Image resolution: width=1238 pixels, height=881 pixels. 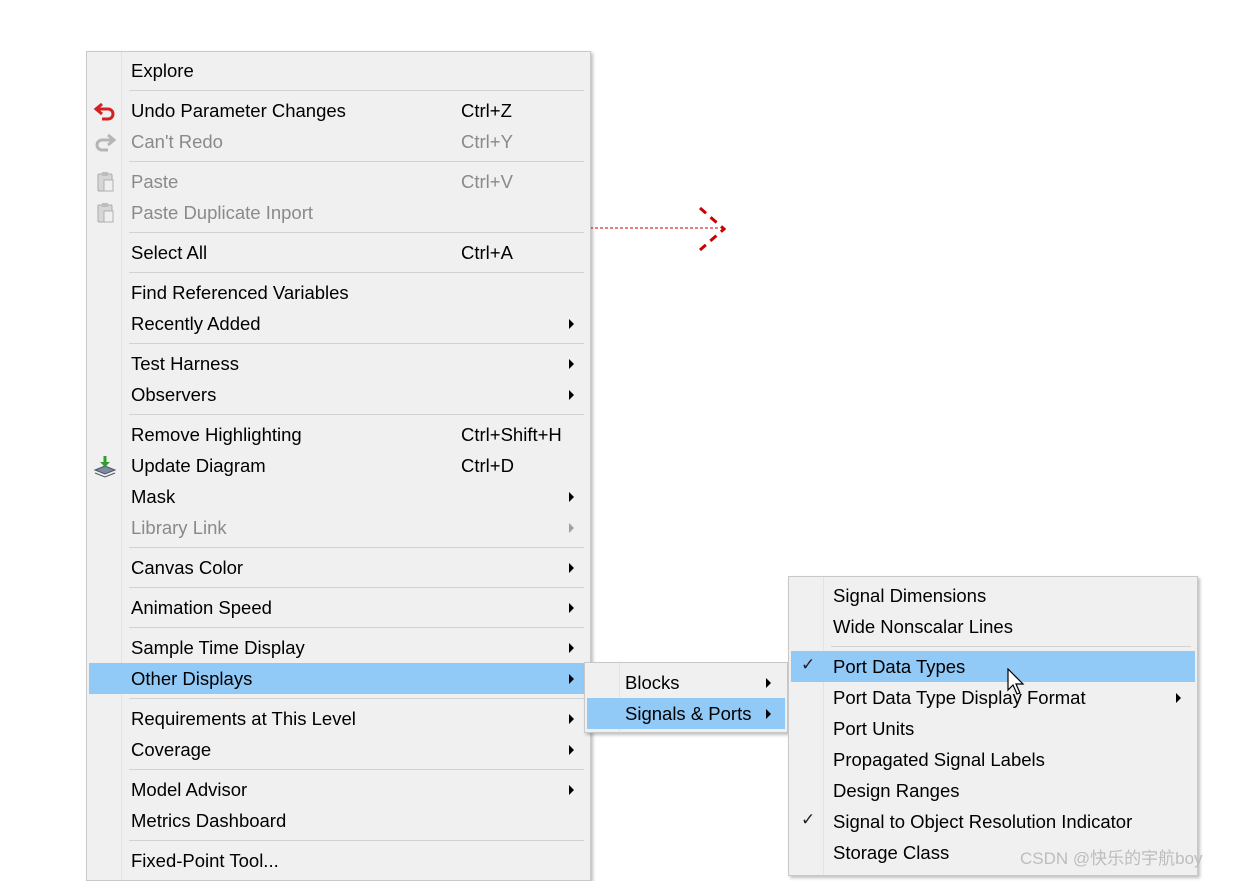 I want to click on menu-item-metrics-dashboard: Metrics Dashboard, so click(x=338, y=820).